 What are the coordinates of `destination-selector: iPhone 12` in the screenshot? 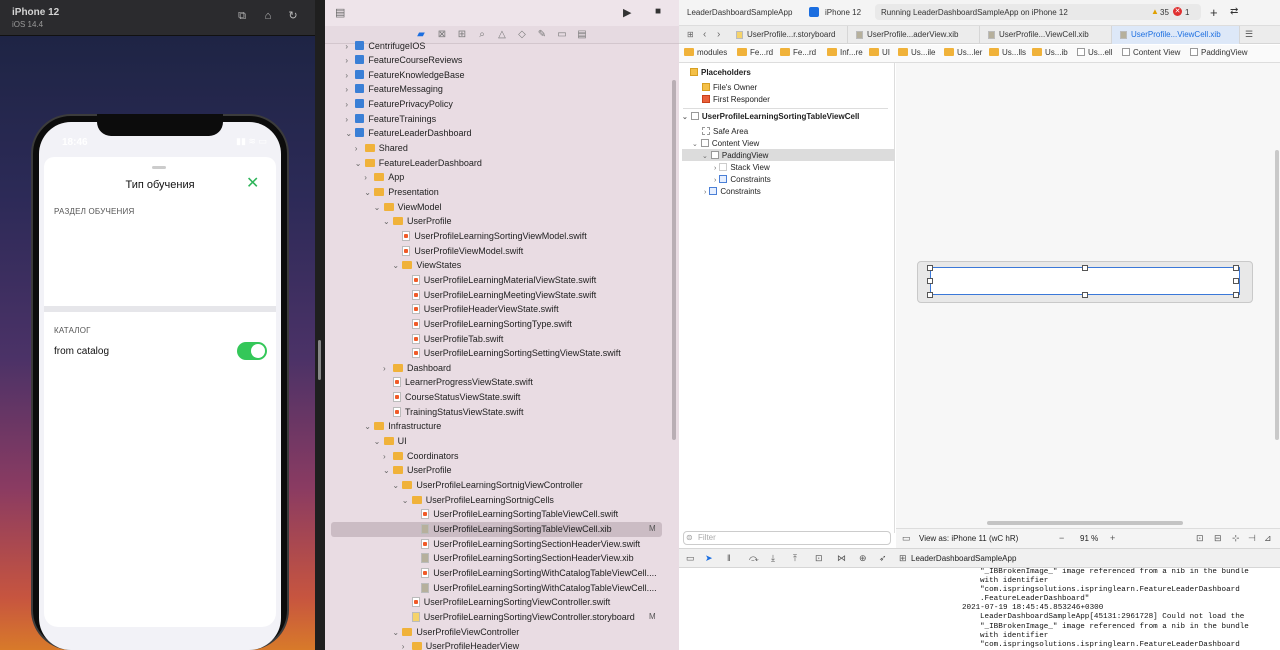 It's located at (843, 12).